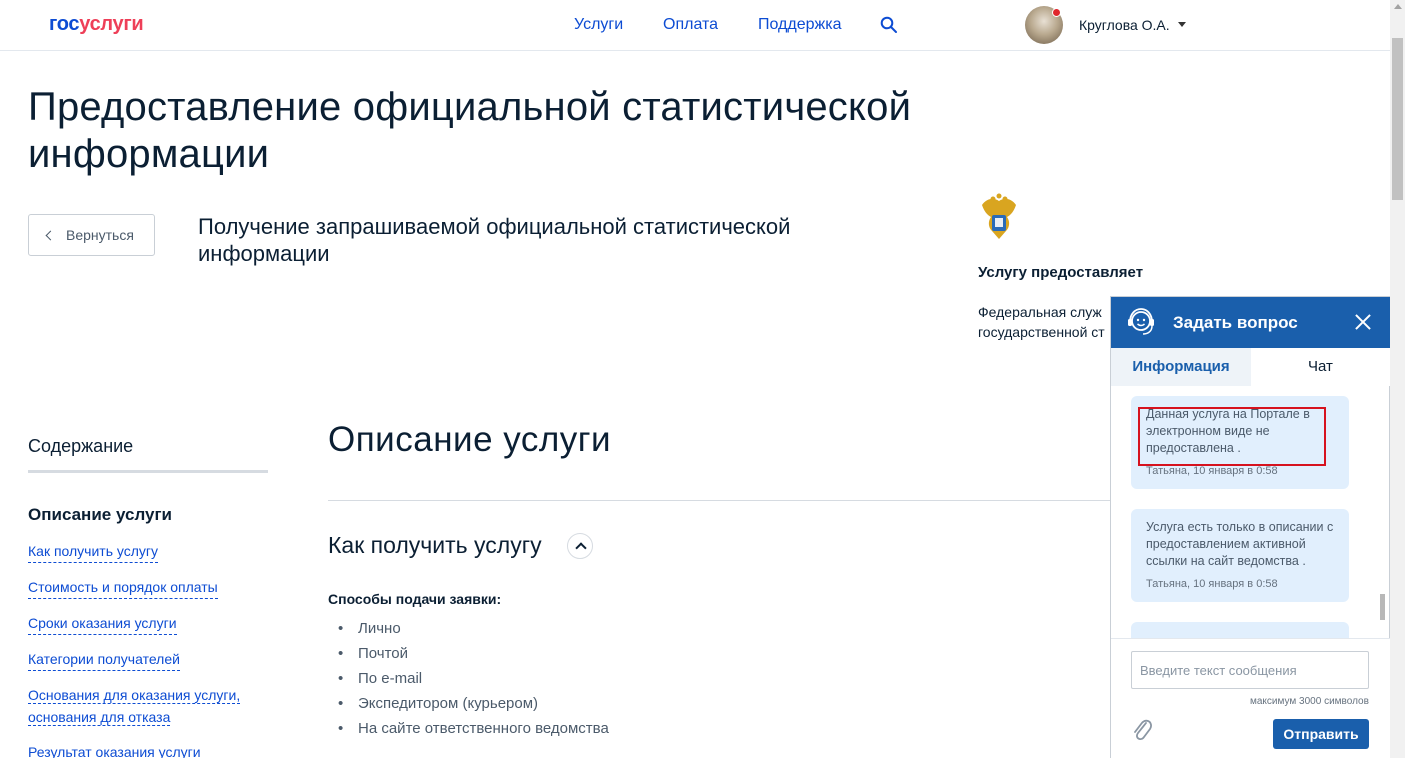 This screenshot has height=758, width=1405. I want to click on list-item: Лично, so click(473, 630).